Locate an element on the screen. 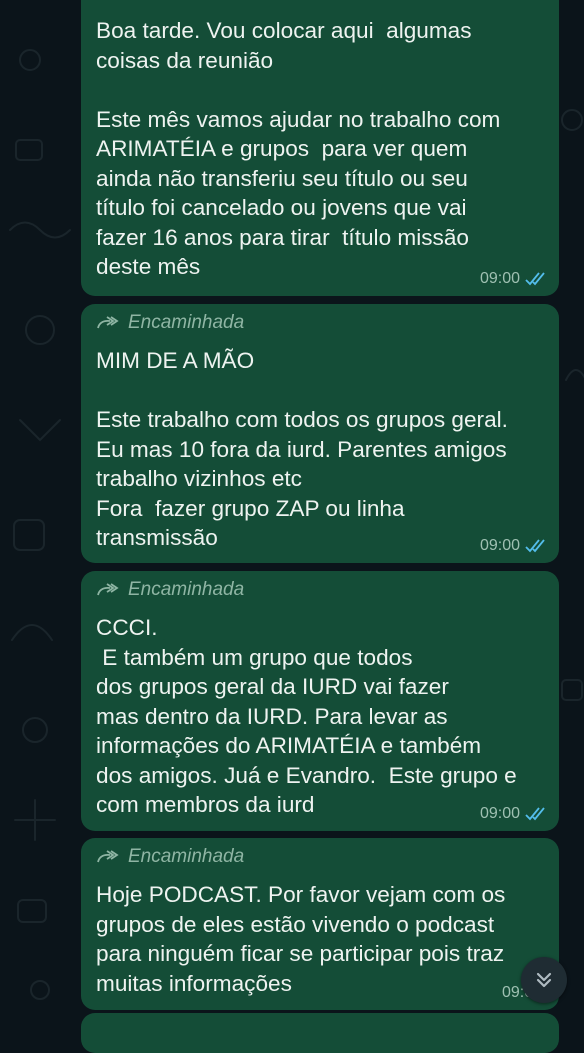 This screenshot has width=584, height=1053. scroll-to-bottom-button is located at coordinates (544, 980).